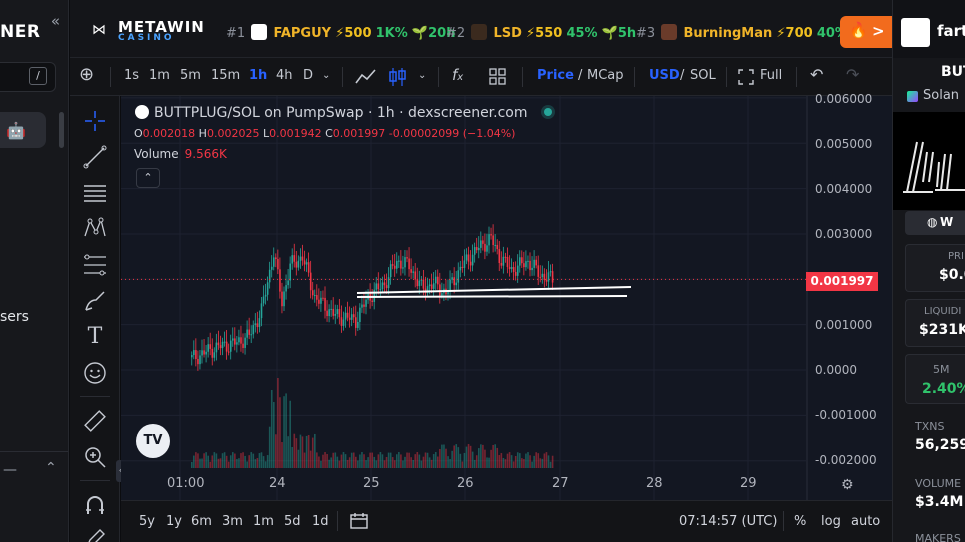 The height and width of the screenshot is (542, 965). Describe the element at coordinates (831, 521) in the screenshot. I see `log-scale-toggle: log` at that location.